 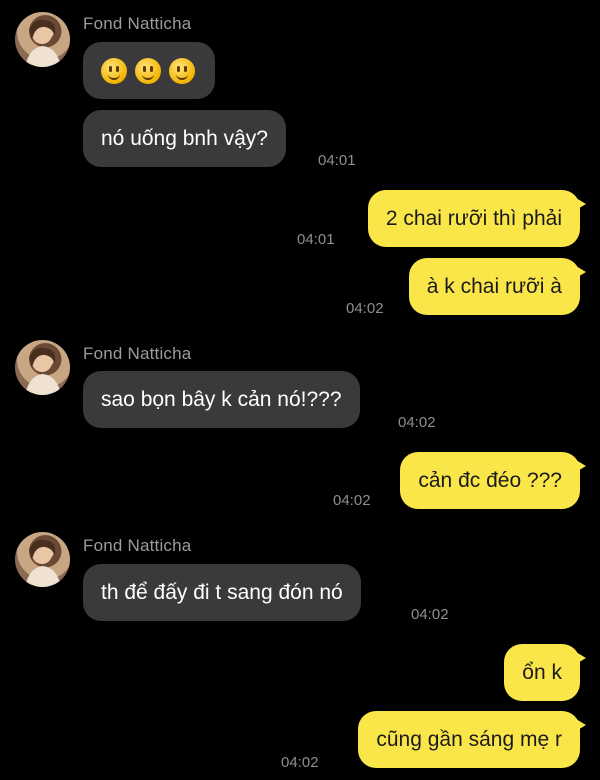 What do you see at coordinates (497, 286) in the screenshot?
I see `outgoing-message: à k chai rưỡi à` at bounding box center [497, 286].